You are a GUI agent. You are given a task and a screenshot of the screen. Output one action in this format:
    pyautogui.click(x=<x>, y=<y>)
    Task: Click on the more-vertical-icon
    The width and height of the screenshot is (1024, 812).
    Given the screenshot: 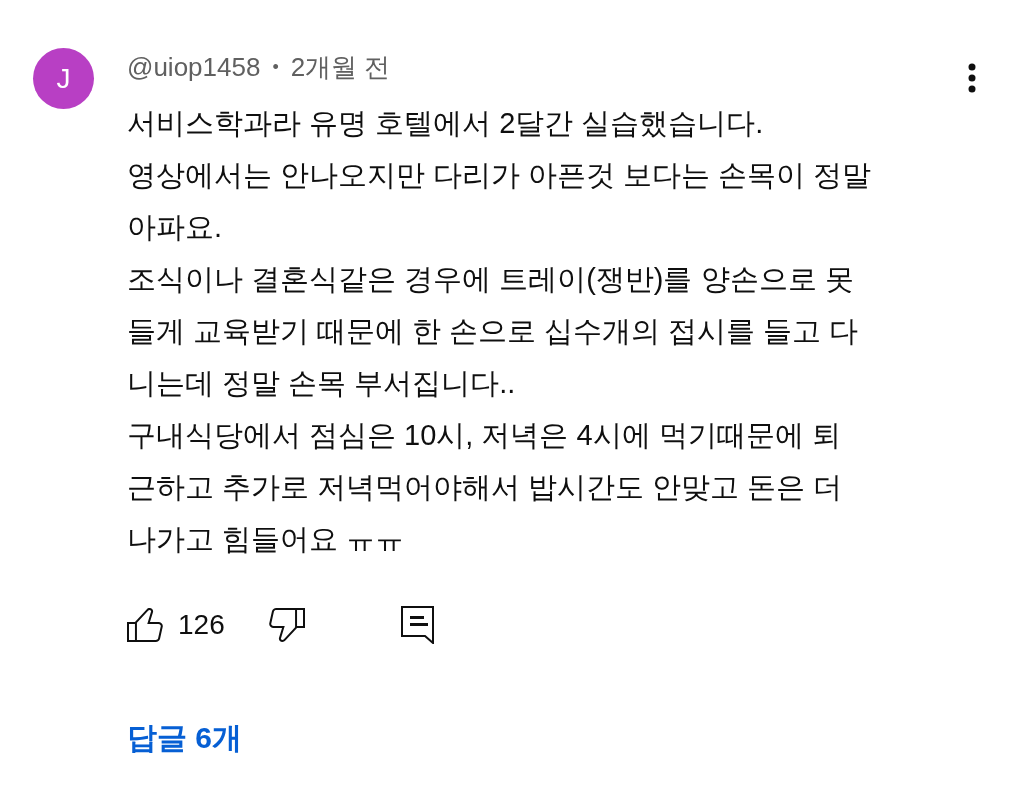 What is the action you would take?
    pyautogui.click(x=972, y=78)
    